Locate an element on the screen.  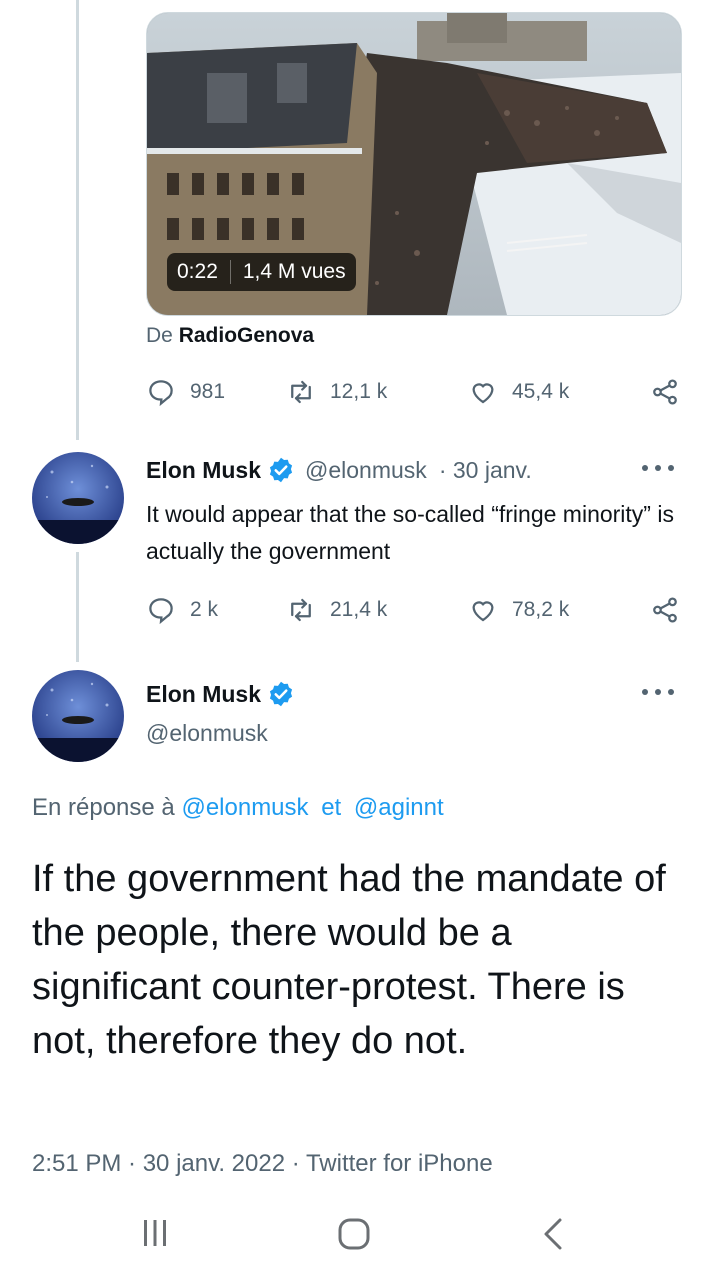
tweet1-actions: 2 k 21,4 k 78,2 k is located at coordinates (413, 610).